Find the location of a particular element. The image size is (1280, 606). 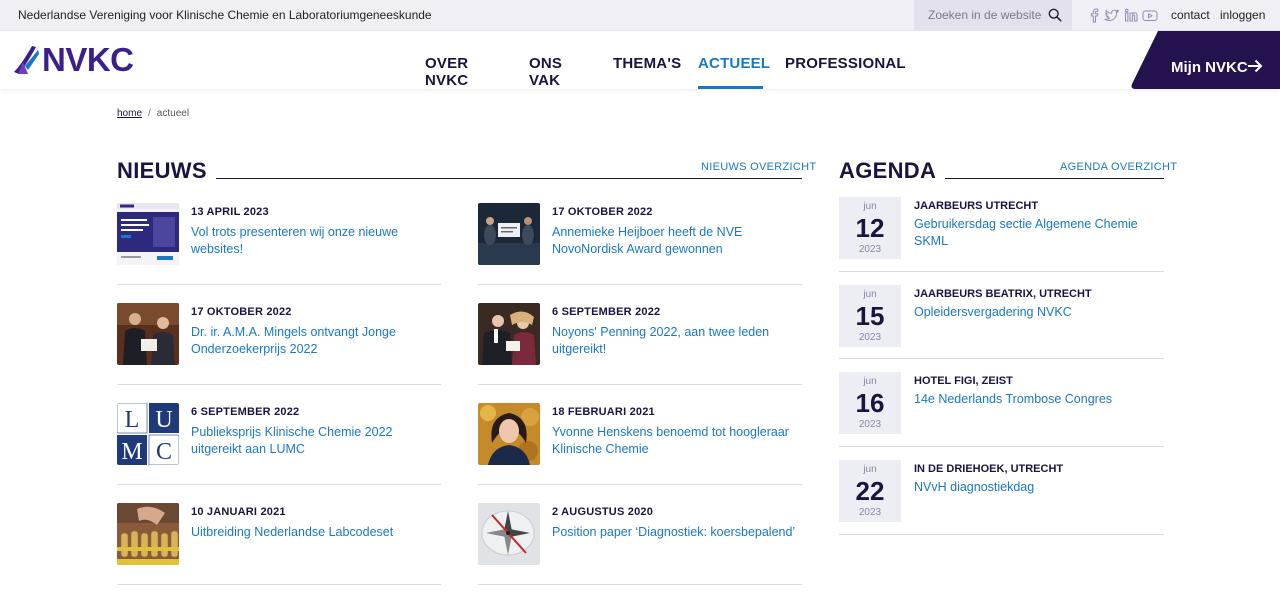

facebook-icon is located at coordinates (1094, 15).